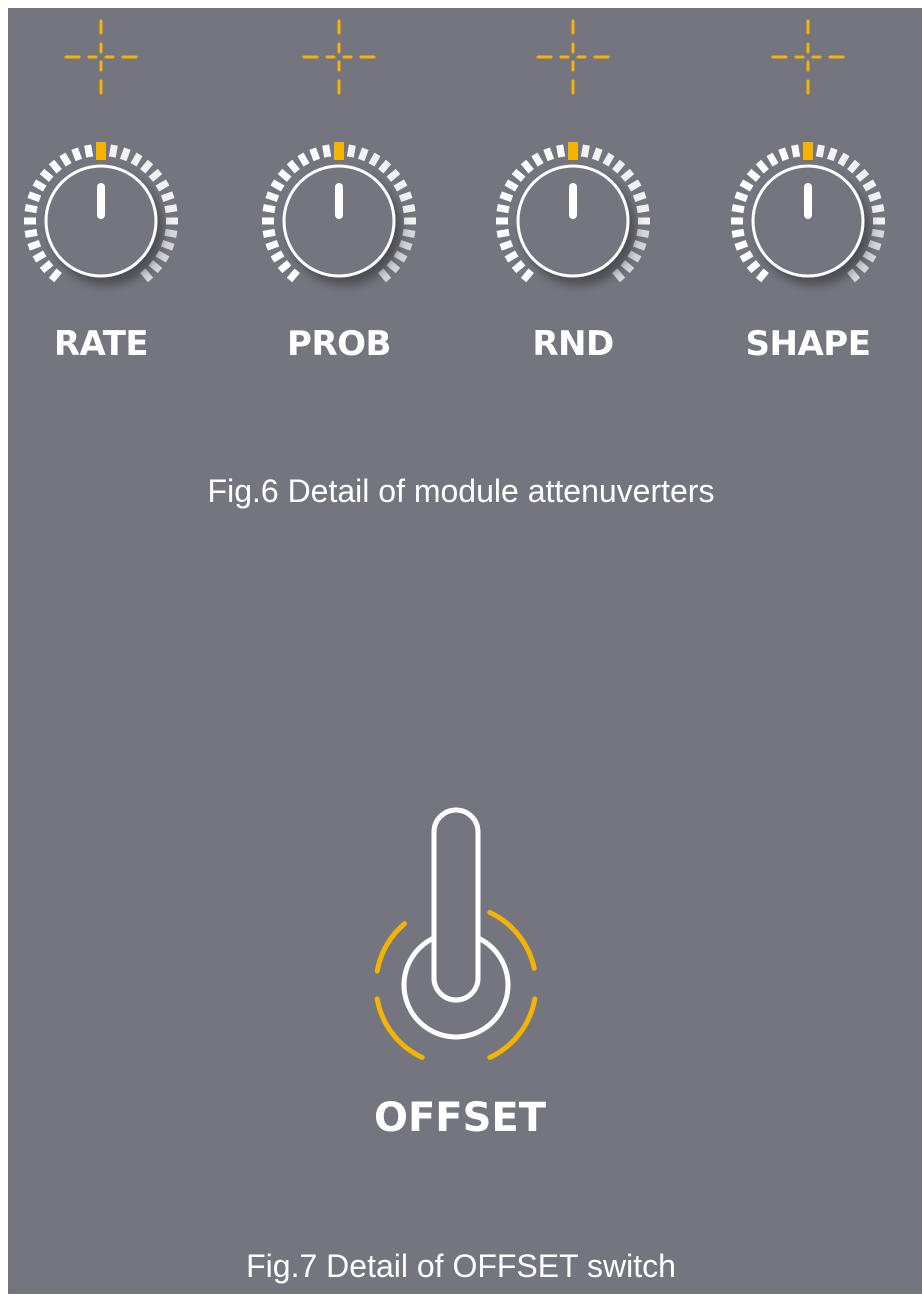 The image size is (922, 1301). I want to click on prob-label: PROB, so click(339, 344).